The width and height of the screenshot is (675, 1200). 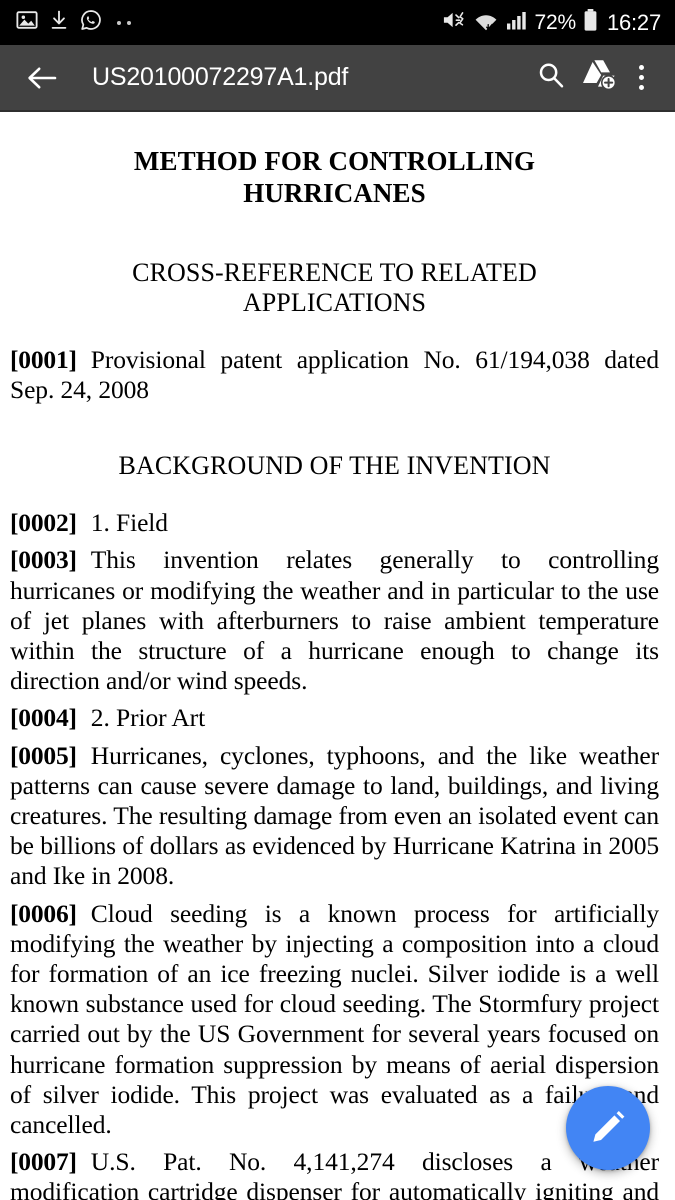 I want to click on paragraph-number: [0003], so click(x=43, y=560).